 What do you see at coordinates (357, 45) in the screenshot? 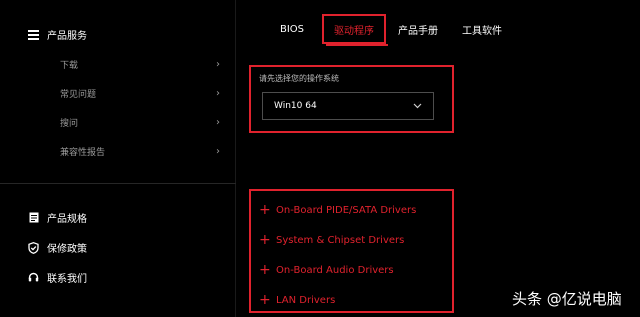
I see `active-tab-indicator` at bounding box center [357, 45].